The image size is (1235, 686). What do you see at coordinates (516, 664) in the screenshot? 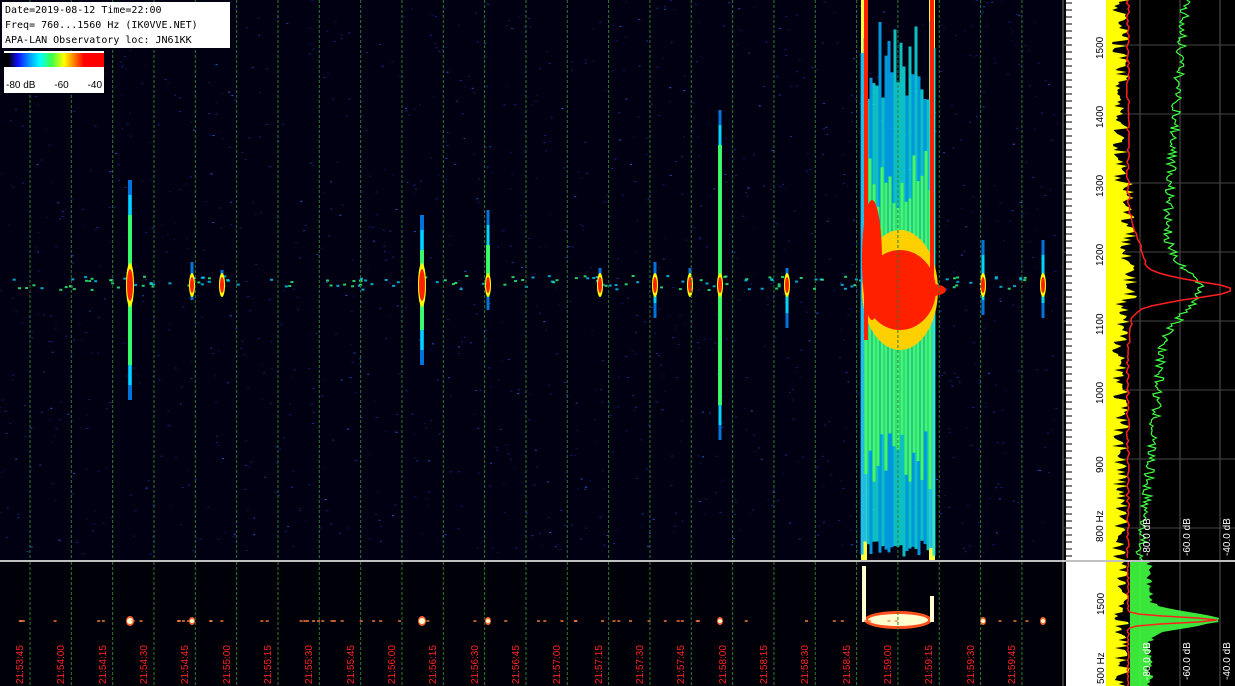
I see `time-tick-label: 21:56:45` at bounding box center [516, 664].